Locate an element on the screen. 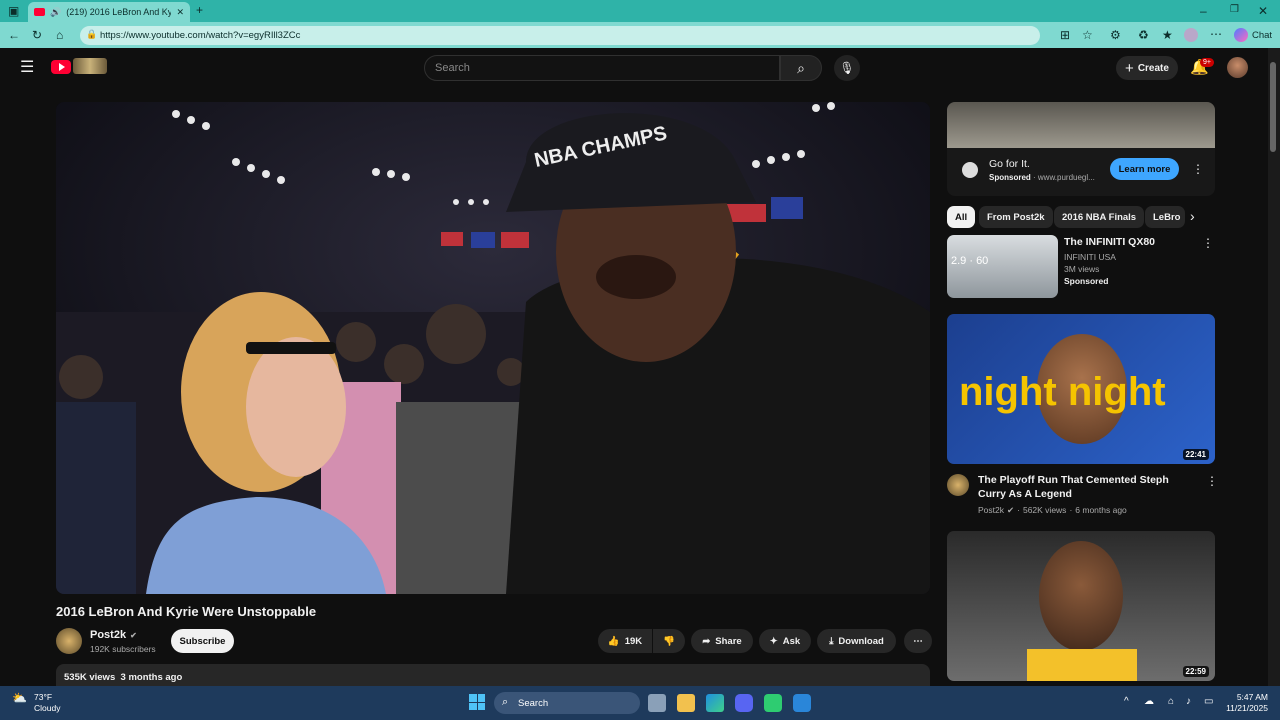  chip-all: All is located at coordinates (961, 217).